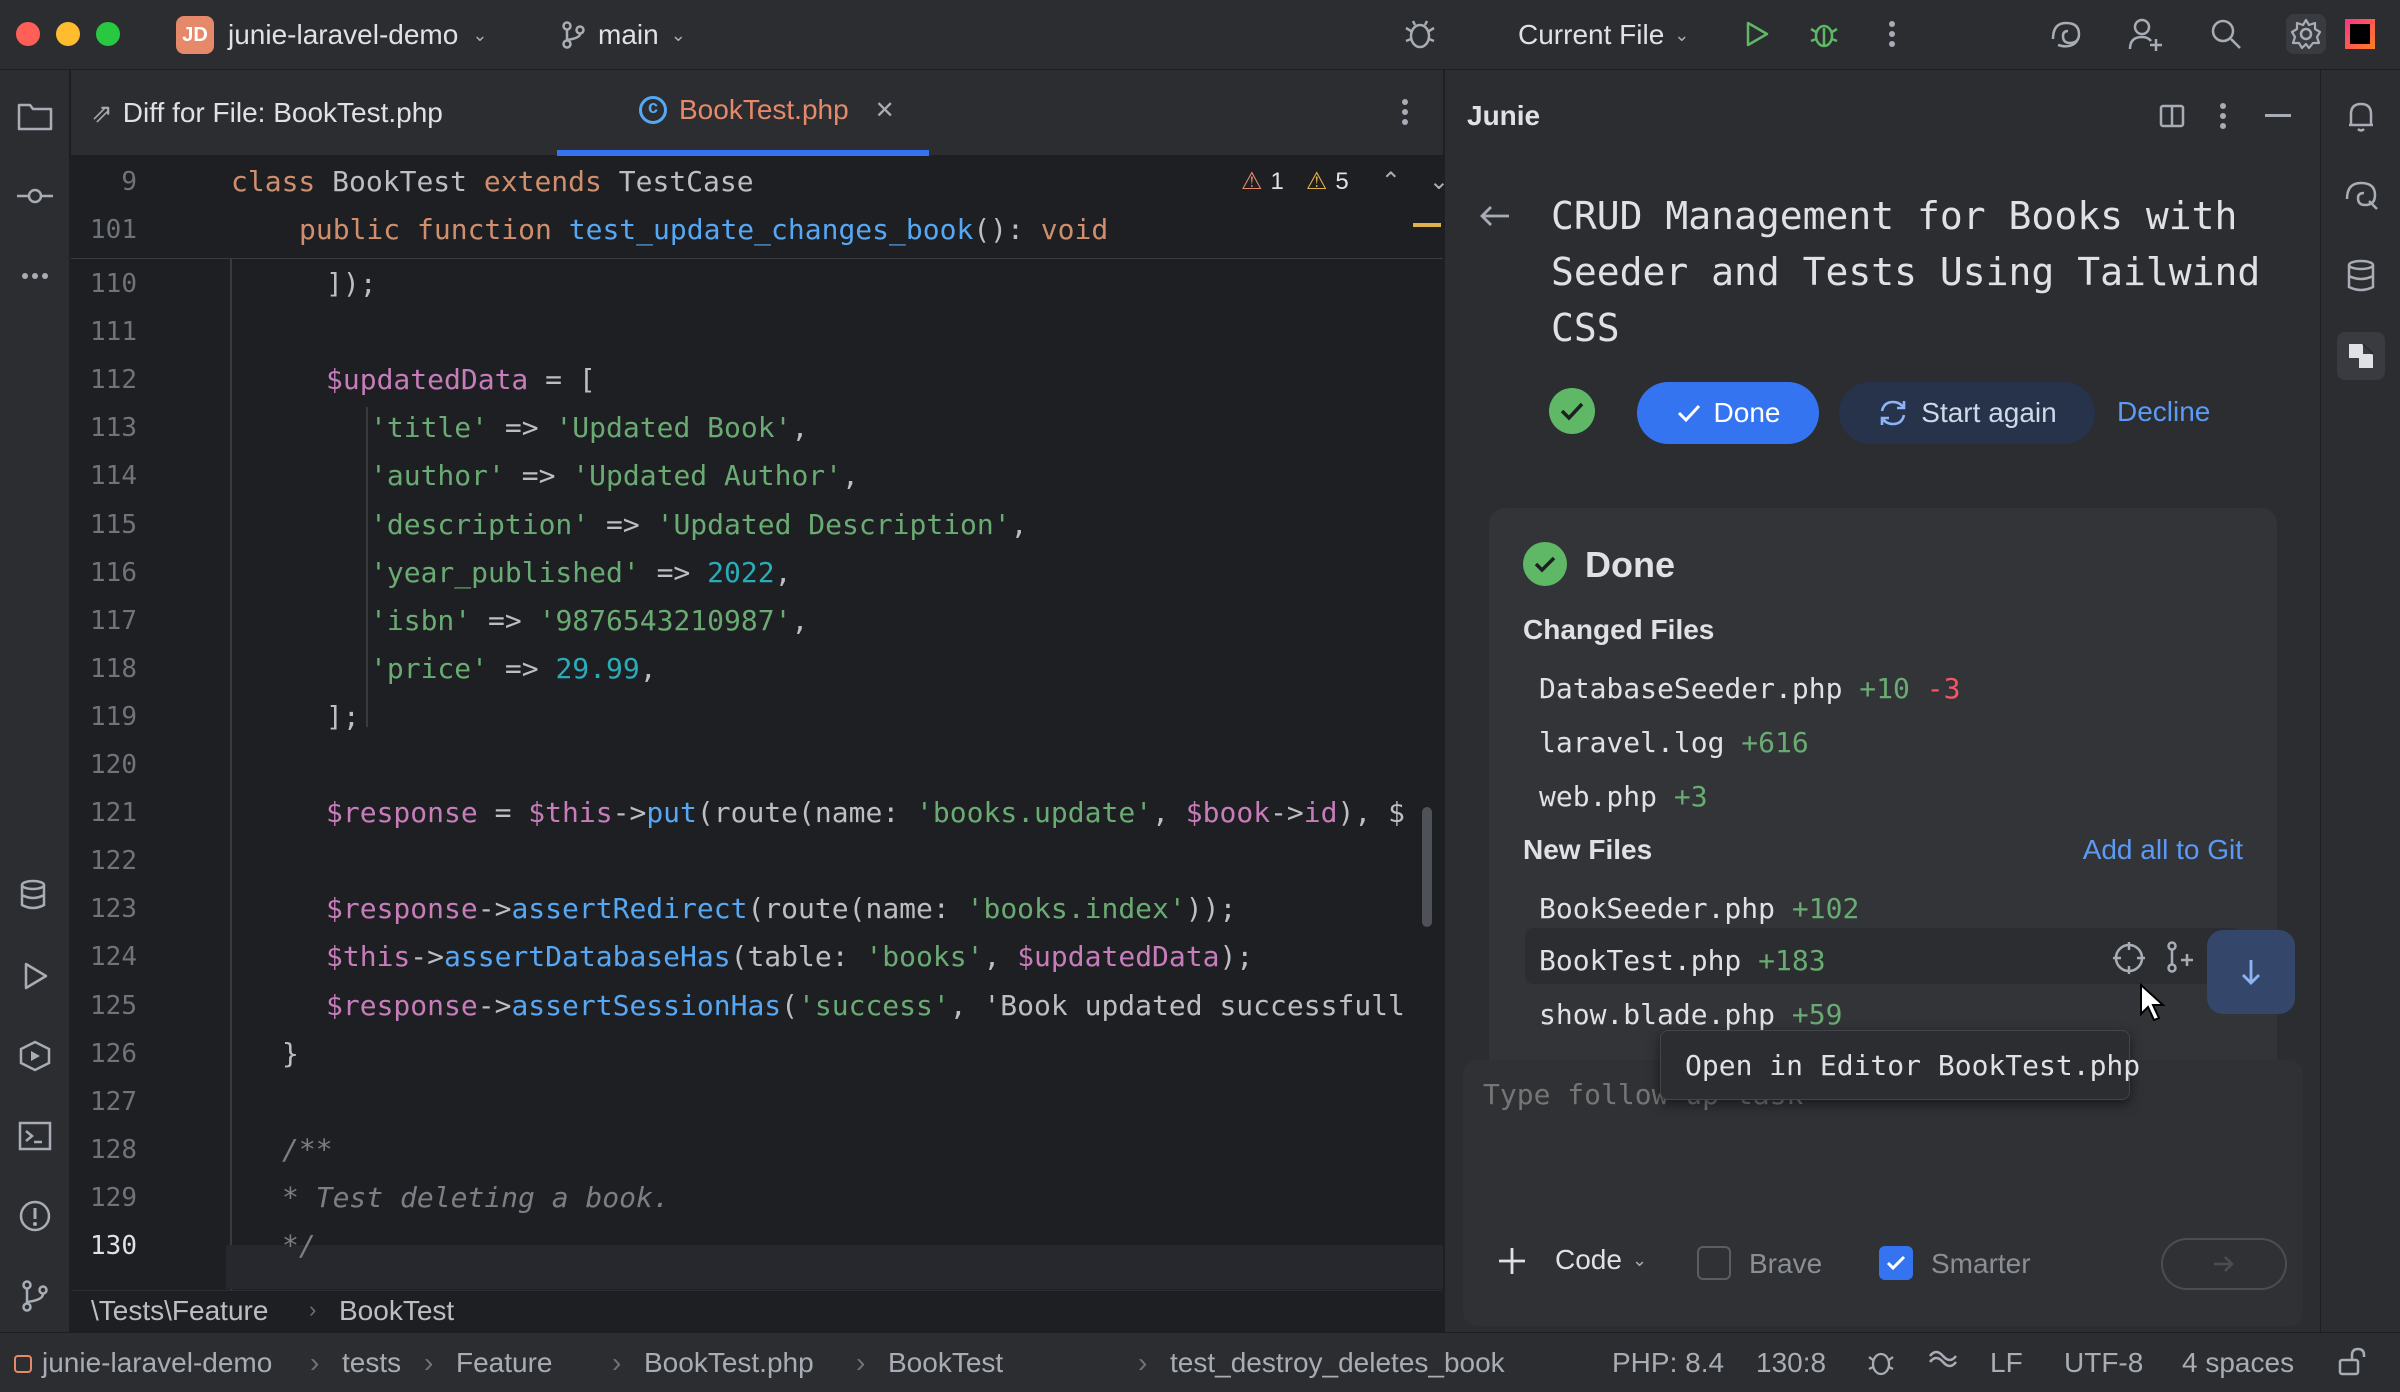 The image size is (2400, 1392). I want to click on project-folder-icon, so click(35, 116).